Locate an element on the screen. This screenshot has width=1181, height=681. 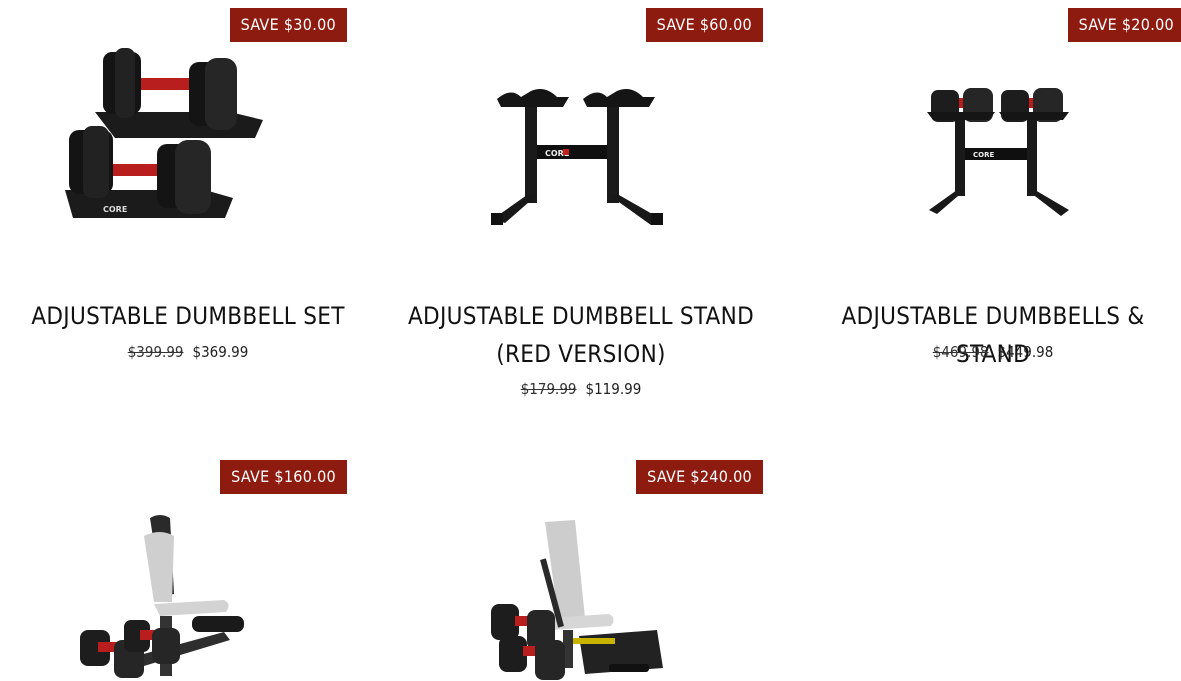
product-title: ADJUSTABLE DUMBBELL STAND is located at coordinates (581, 316).